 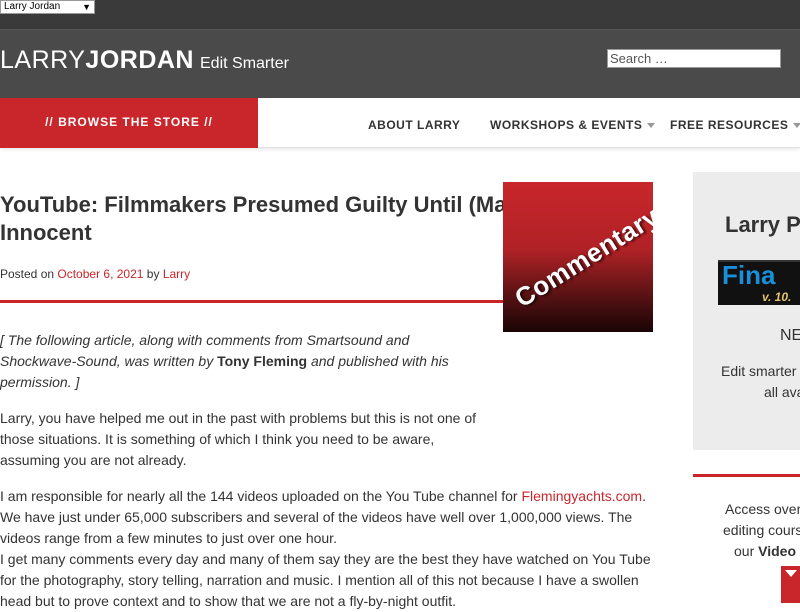 I want to click on widget-text: our Video, so click(x=765, y=551).